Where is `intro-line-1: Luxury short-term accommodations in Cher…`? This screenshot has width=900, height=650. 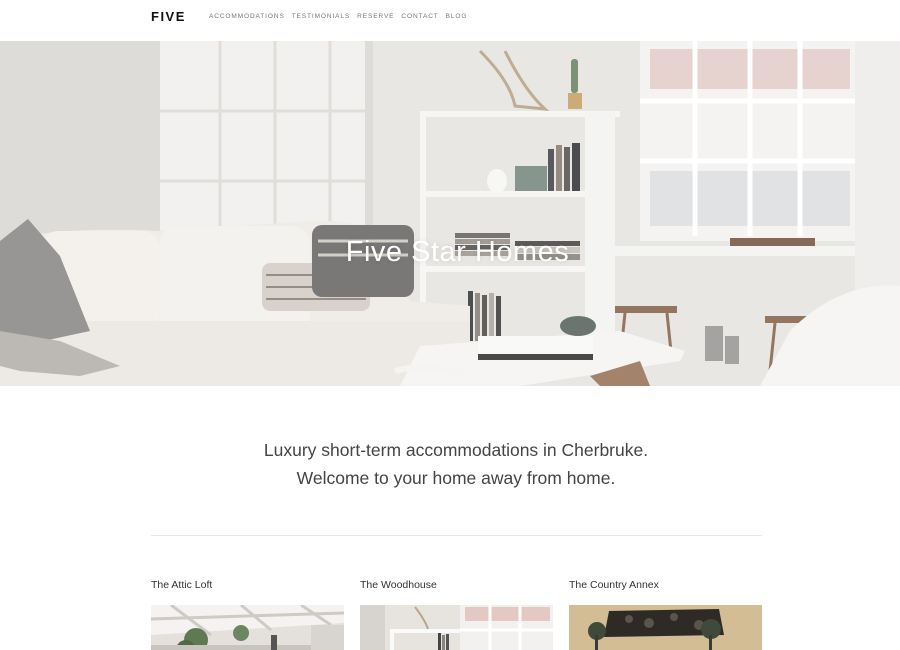
intro-line-1: Luxury short-term accommodations in Cher… is located at coordinates (456, 450).